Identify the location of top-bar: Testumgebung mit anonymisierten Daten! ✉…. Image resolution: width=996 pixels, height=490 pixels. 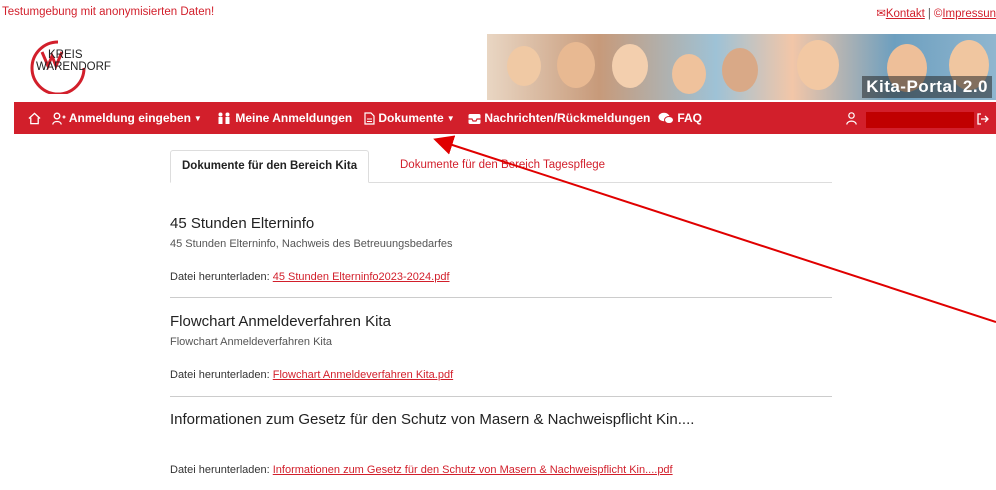
(498, 11).